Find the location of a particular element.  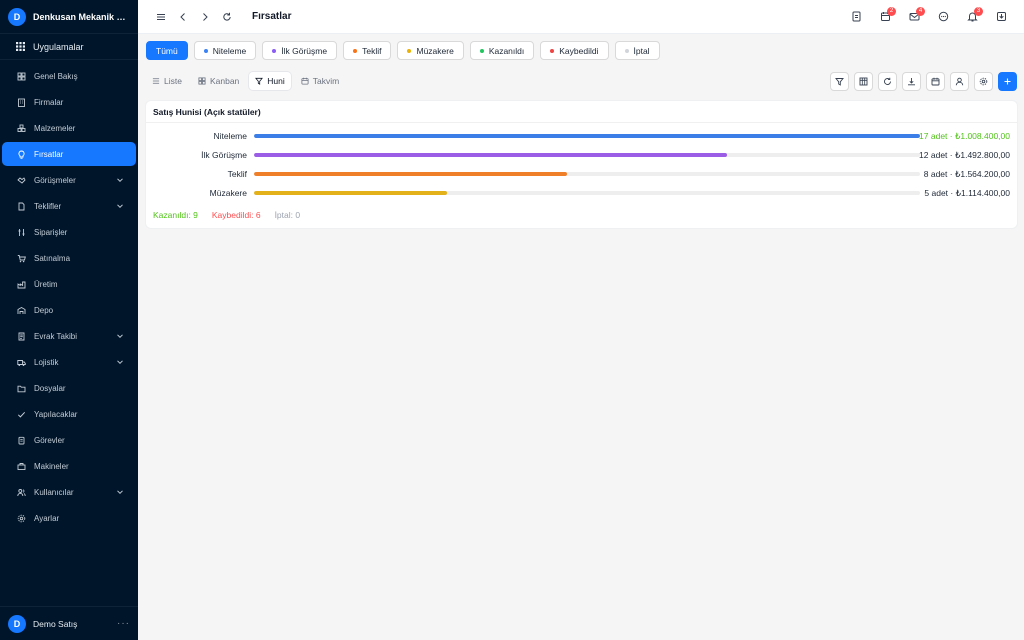

task-icon is located at coordinates (21, 440).